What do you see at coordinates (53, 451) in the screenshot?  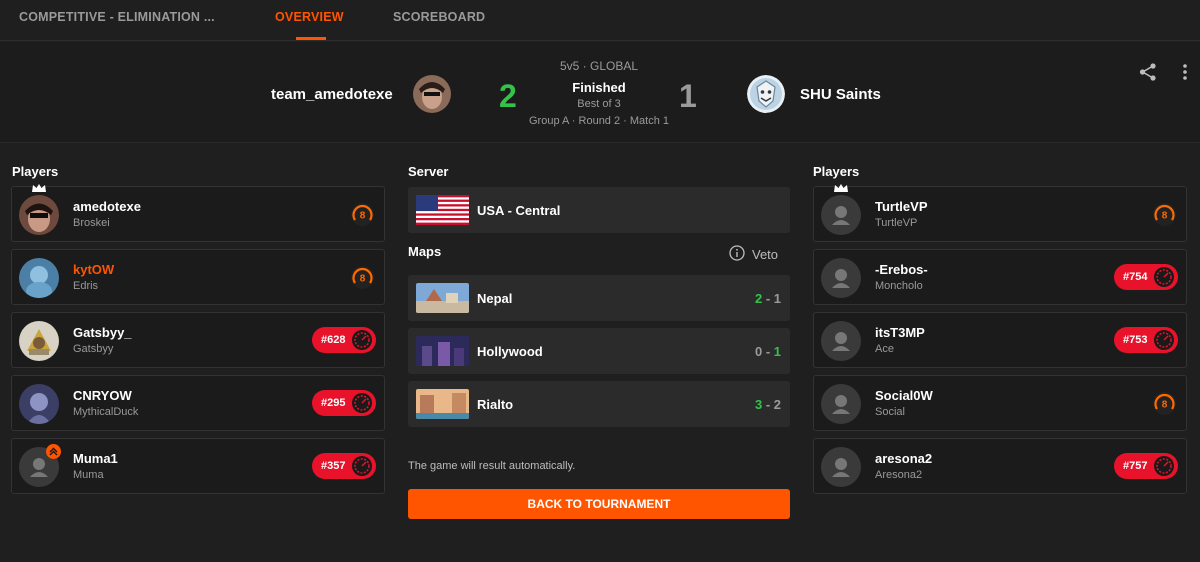 I see `level-up-icon` at bounding box center [53, 451].